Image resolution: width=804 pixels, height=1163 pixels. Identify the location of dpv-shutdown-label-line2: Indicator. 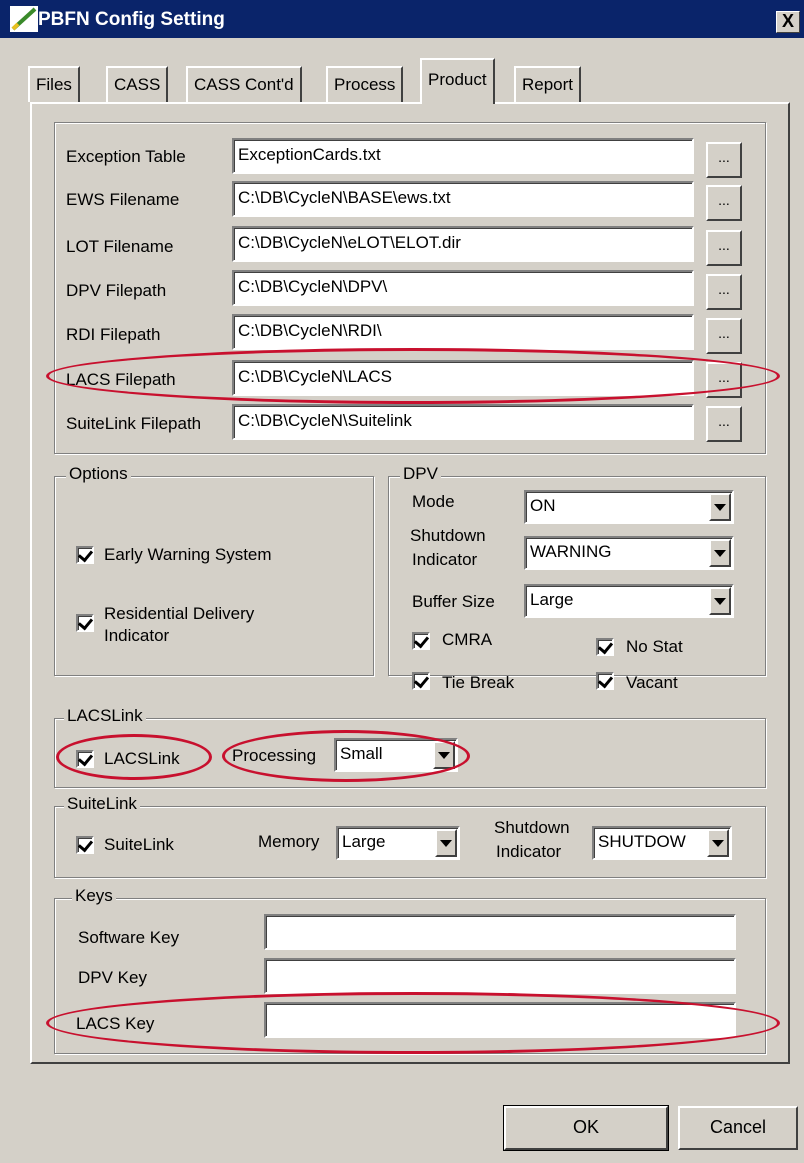
(445, 559).